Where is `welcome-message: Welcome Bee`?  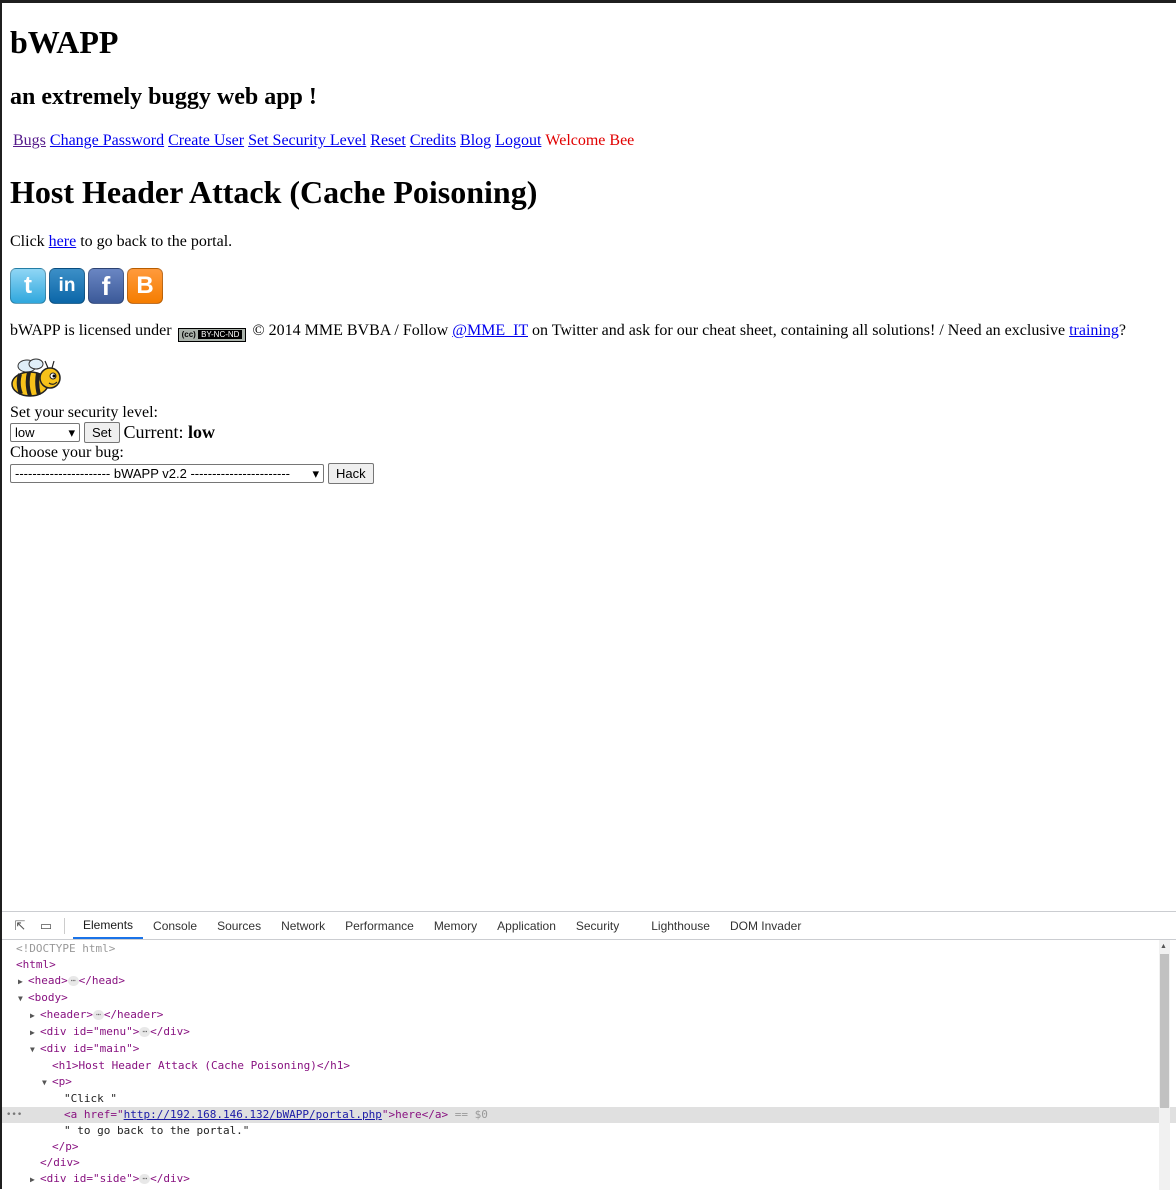 welcome-message: Welcome Bee is located at coordinates (590, 140).